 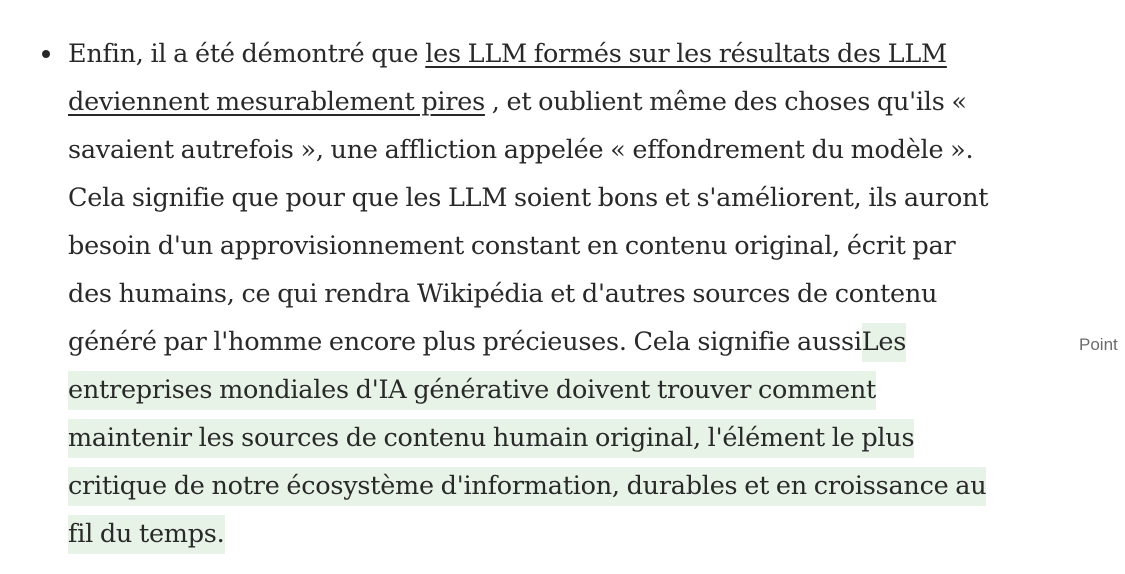 I want to click on highlight-side-note: Point, so click(x=1098, y=345).